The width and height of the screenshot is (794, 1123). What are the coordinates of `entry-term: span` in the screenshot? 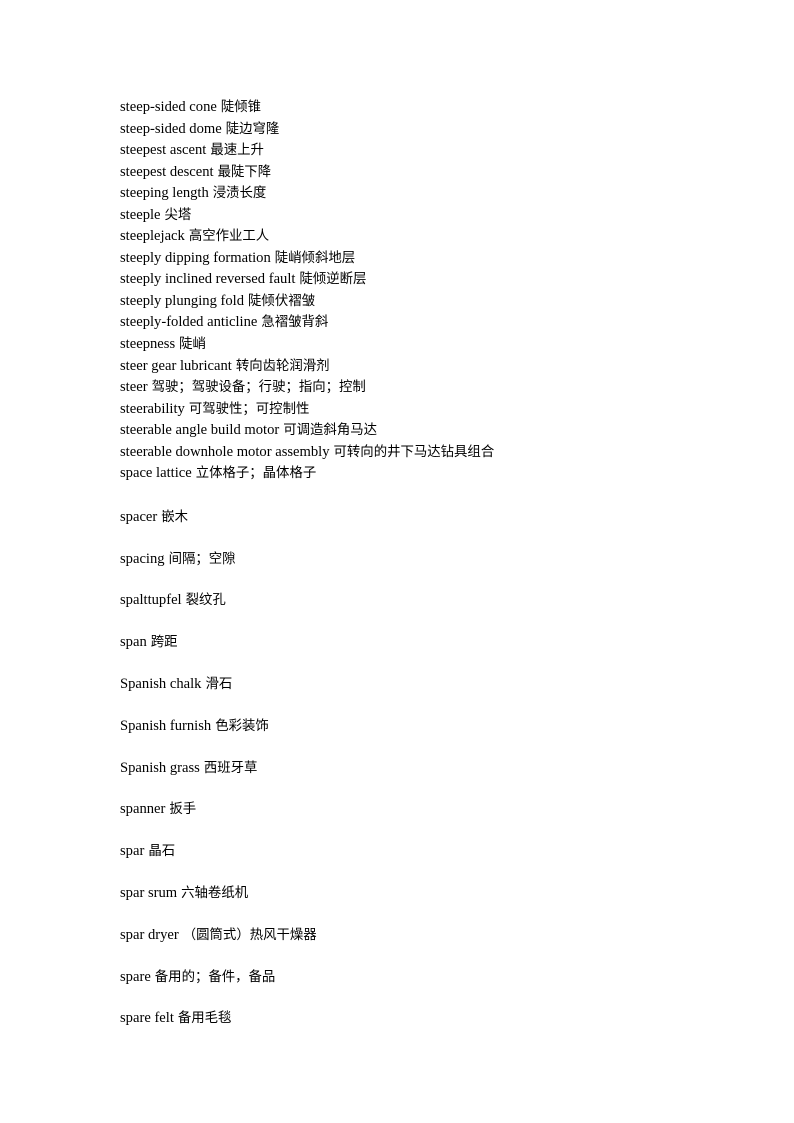 It's located at (133, 642).